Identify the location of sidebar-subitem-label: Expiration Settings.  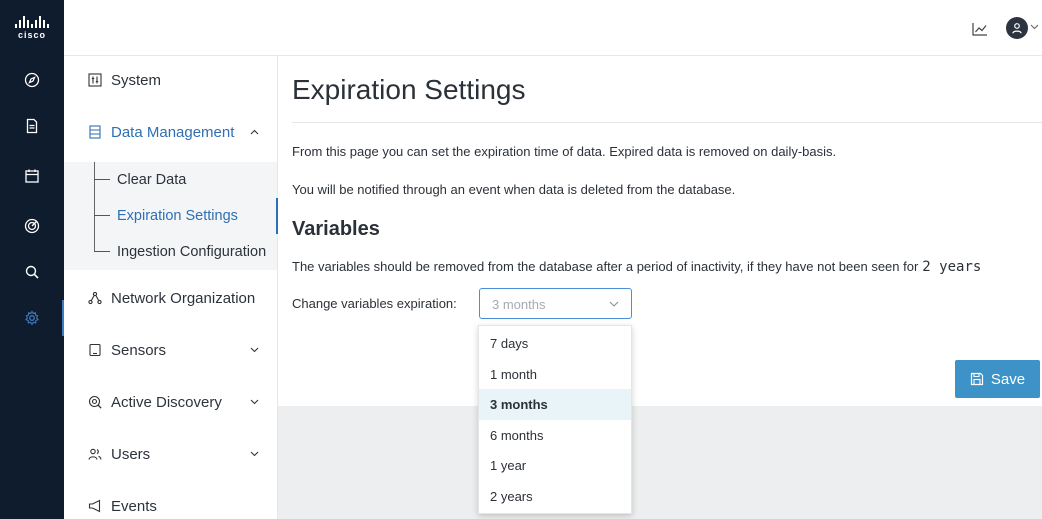
(177, 216).